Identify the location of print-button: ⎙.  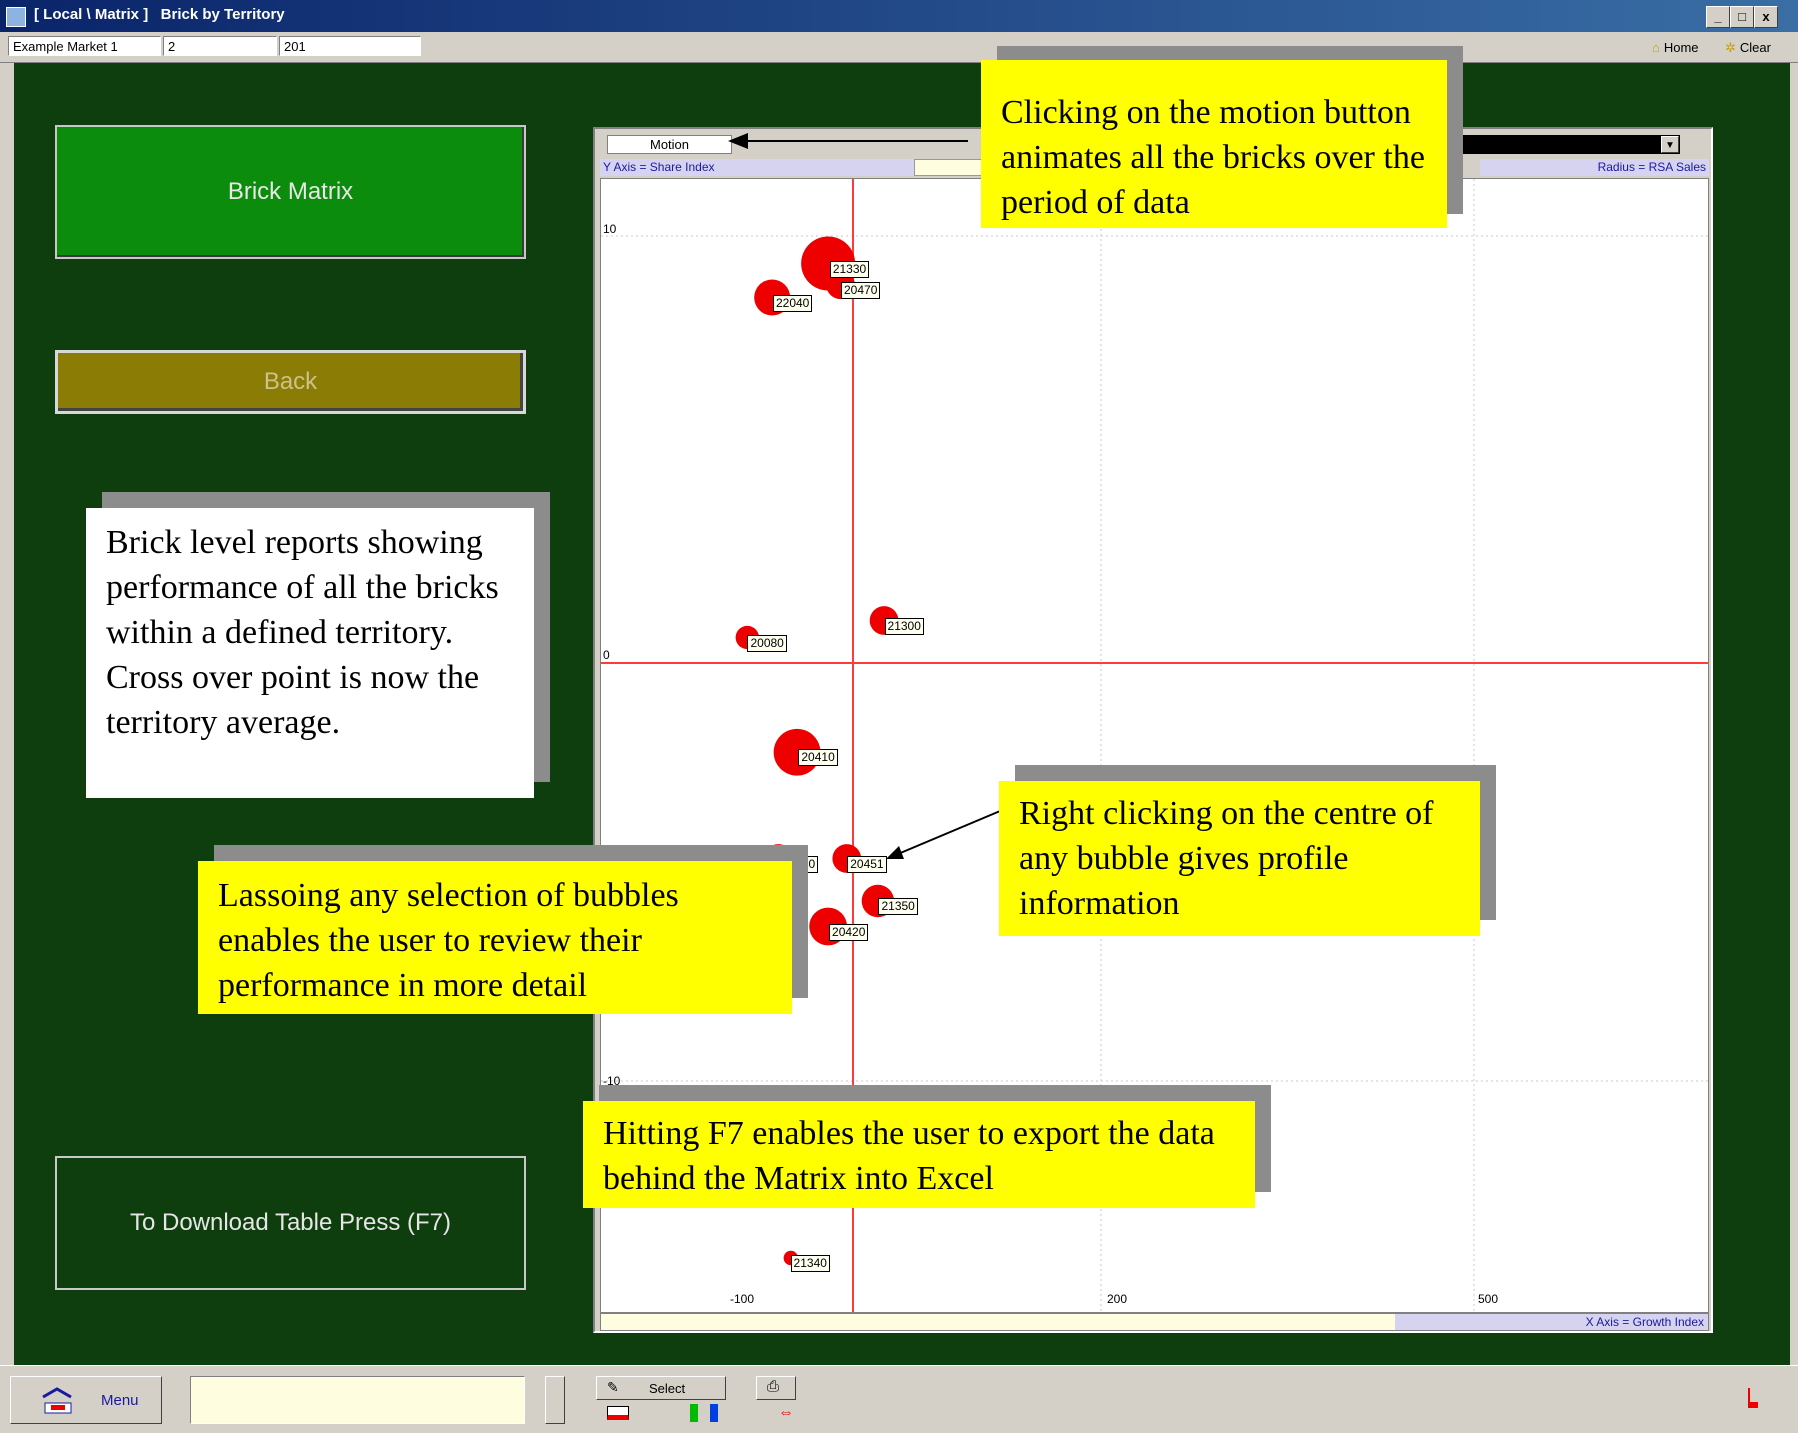
(776, 1388).